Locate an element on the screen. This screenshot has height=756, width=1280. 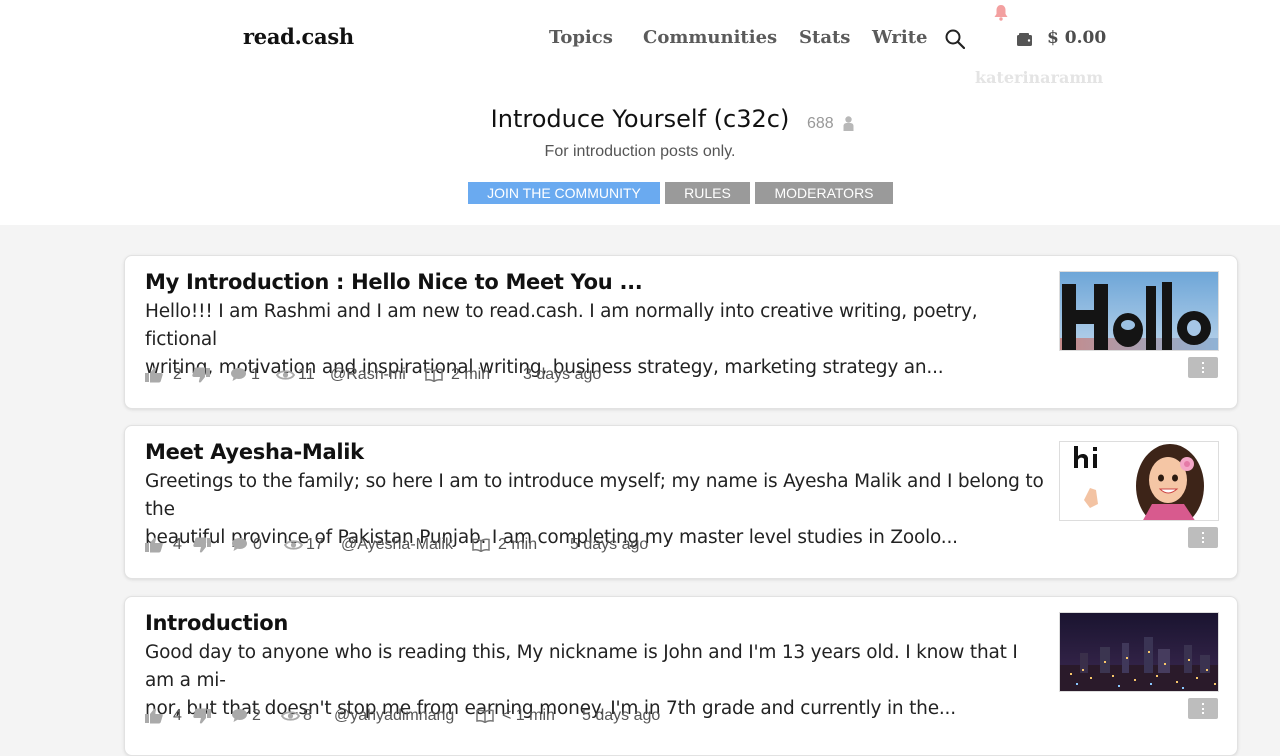
wallet-balance: $ 0.00 is located at coordinates (1076, 38).